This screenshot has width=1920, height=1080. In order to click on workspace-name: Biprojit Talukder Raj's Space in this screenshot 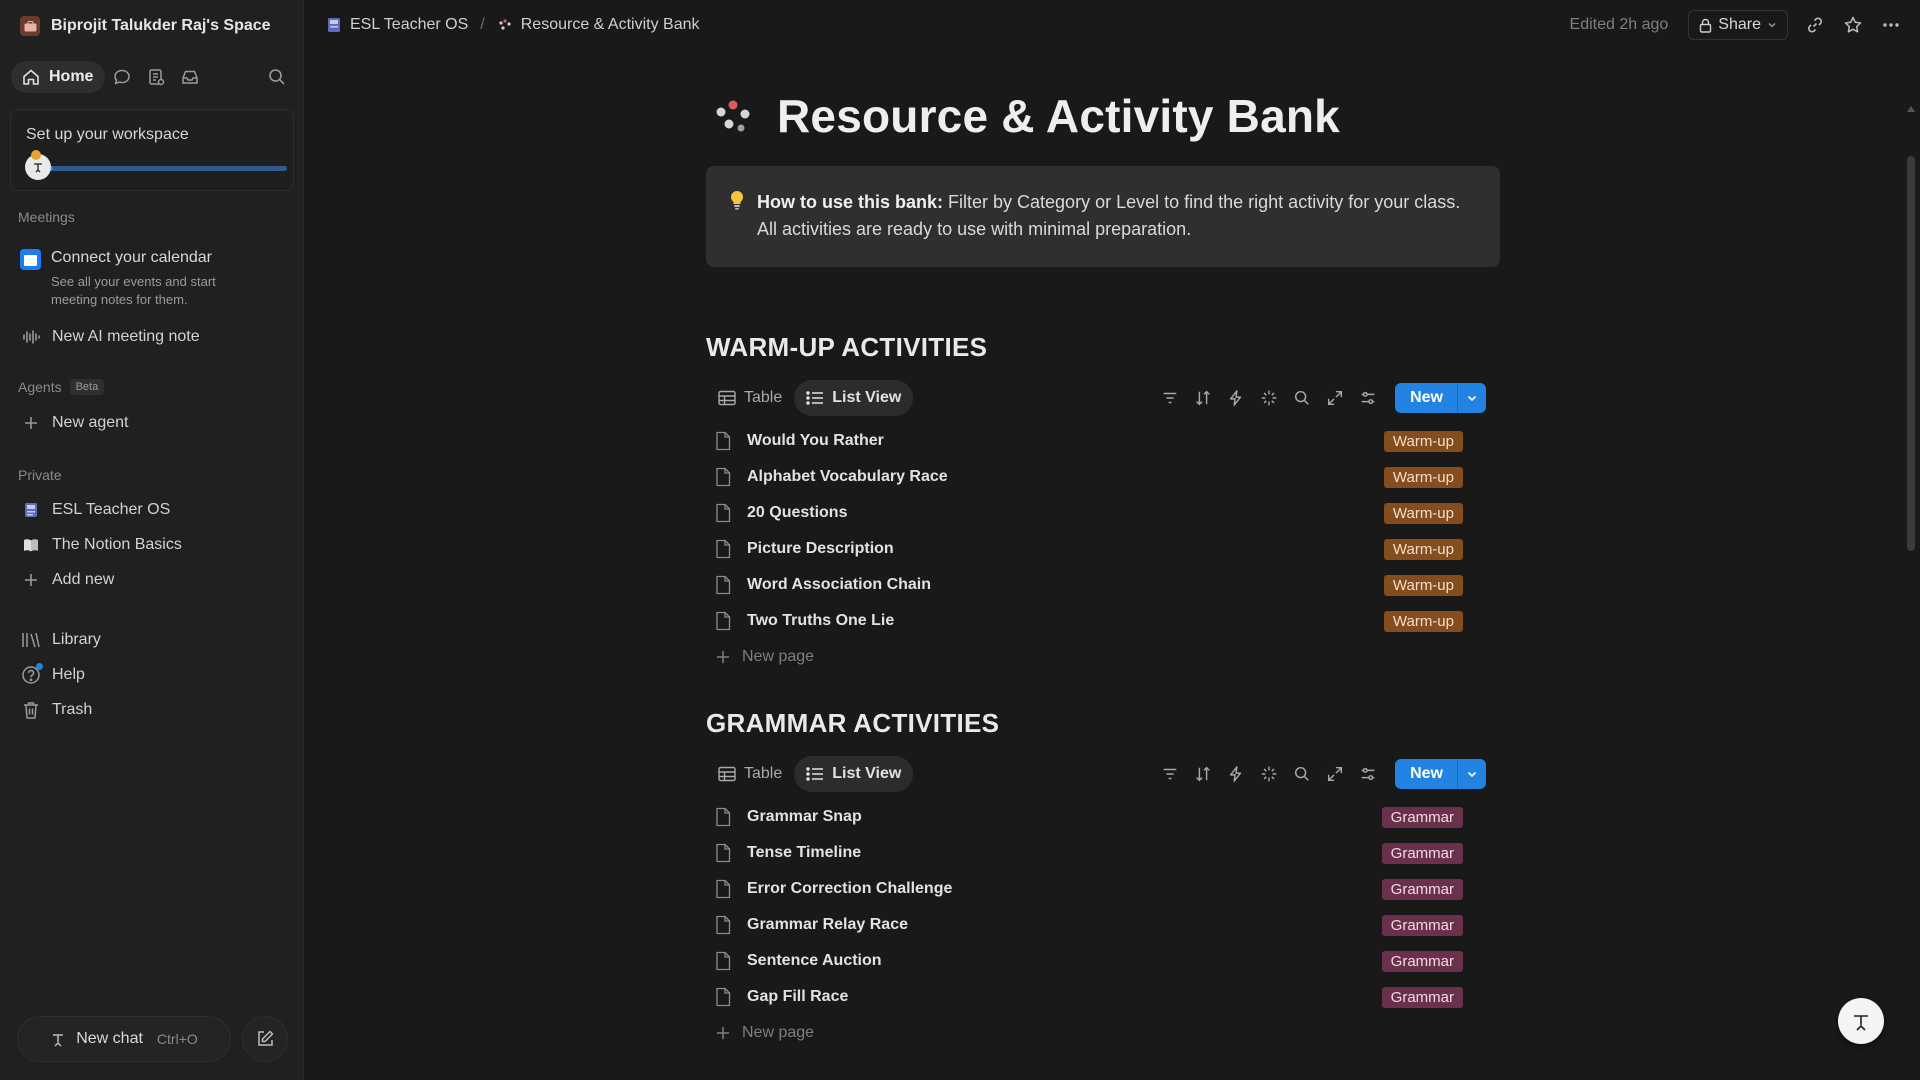, I will do `click(161, 25)`.